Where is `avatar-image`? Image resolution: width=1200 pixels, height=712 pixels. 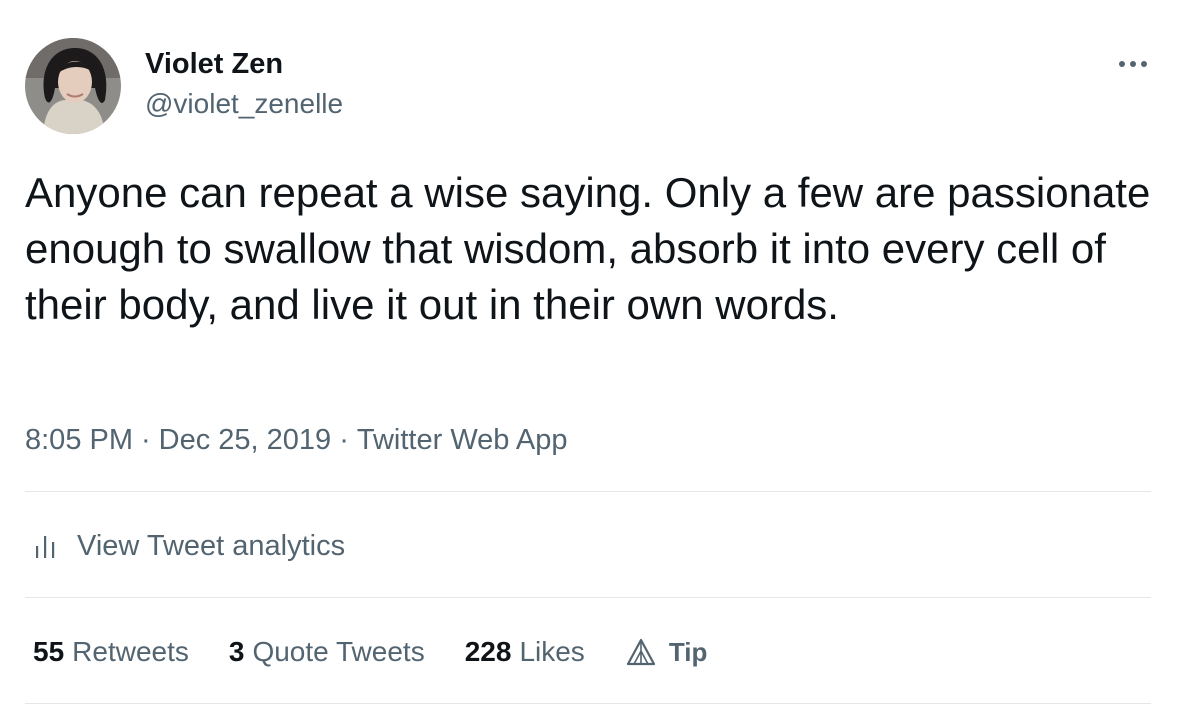
avatar-image is located at coordinates (73, 86).